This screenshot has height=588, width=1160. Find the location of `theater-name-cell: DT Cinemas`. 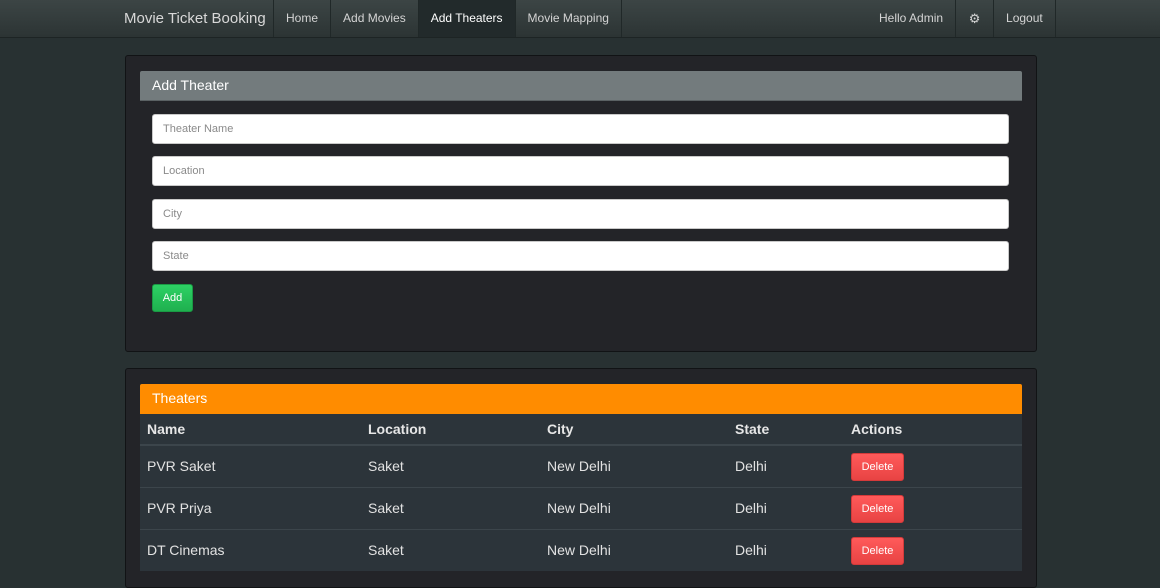

theater-name-cell: DT Cinemas is located at coordinates (186, 550).